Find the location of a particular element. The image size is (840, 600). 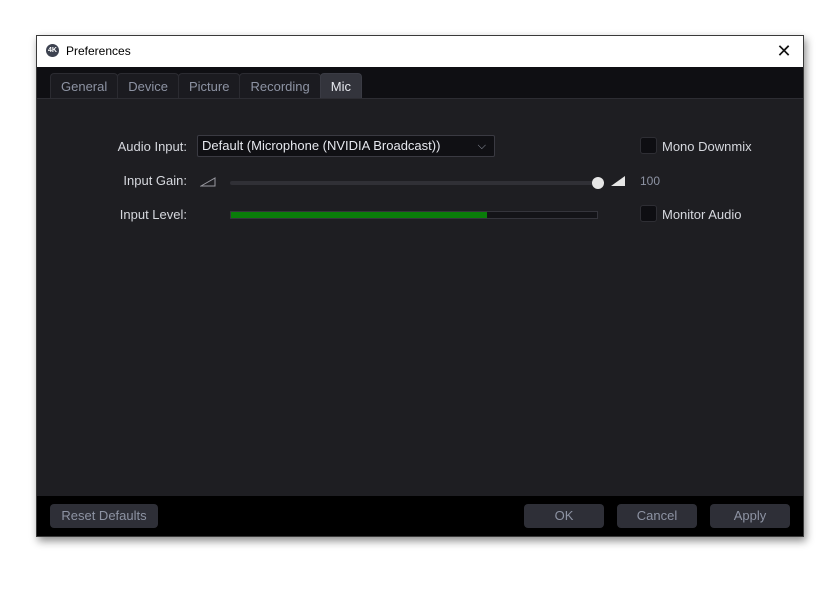

tab-general: General is located at coordinates (84, 85).